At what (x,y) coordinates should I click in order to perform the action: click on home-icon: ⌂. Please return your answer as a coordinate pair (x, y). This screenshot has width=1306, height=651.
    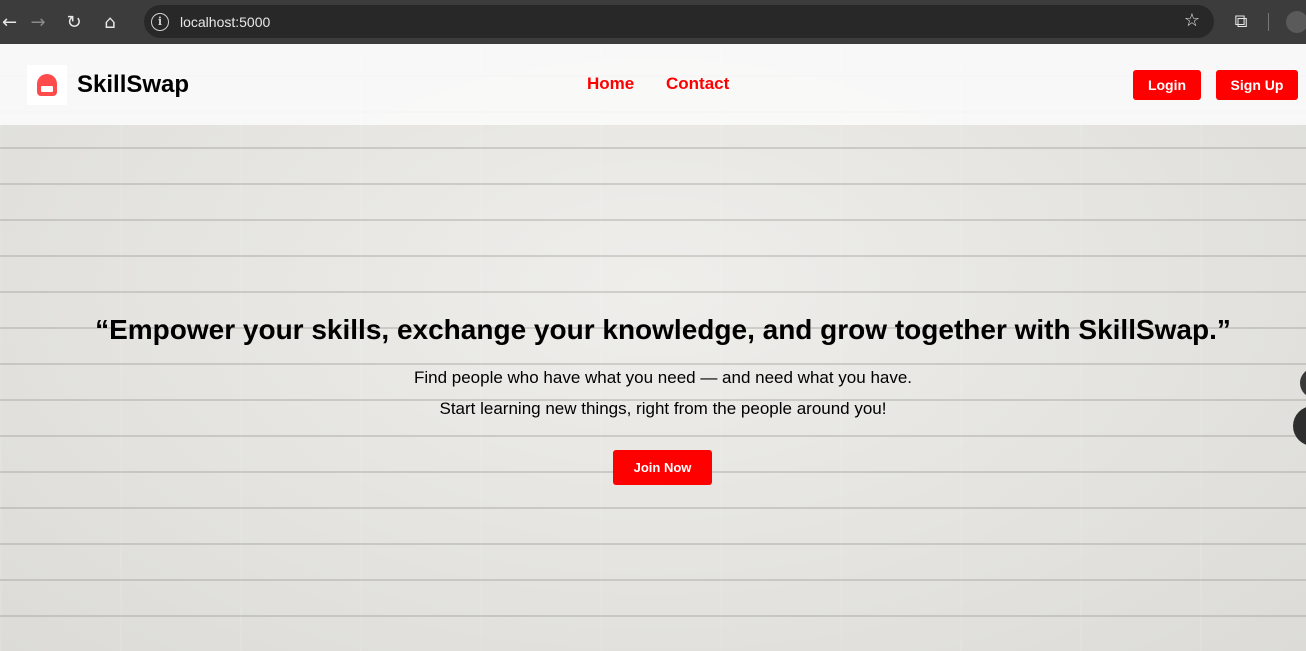
    Looking at the image, I should click on (110, 22).